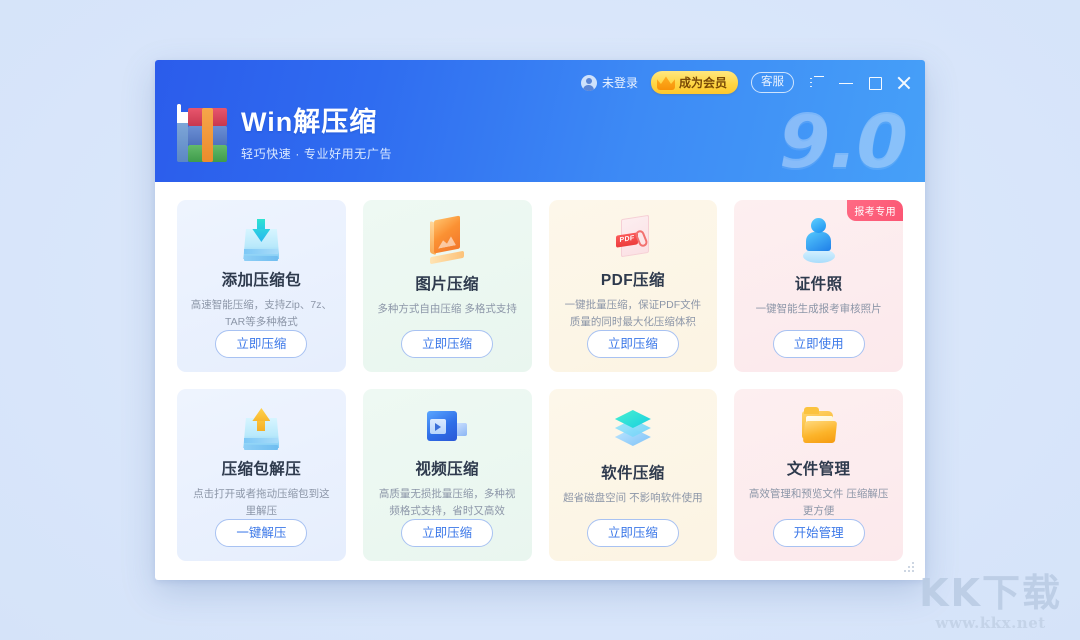 The image size is (1080, 640). I want to click on close-icon, so click(904, 83).